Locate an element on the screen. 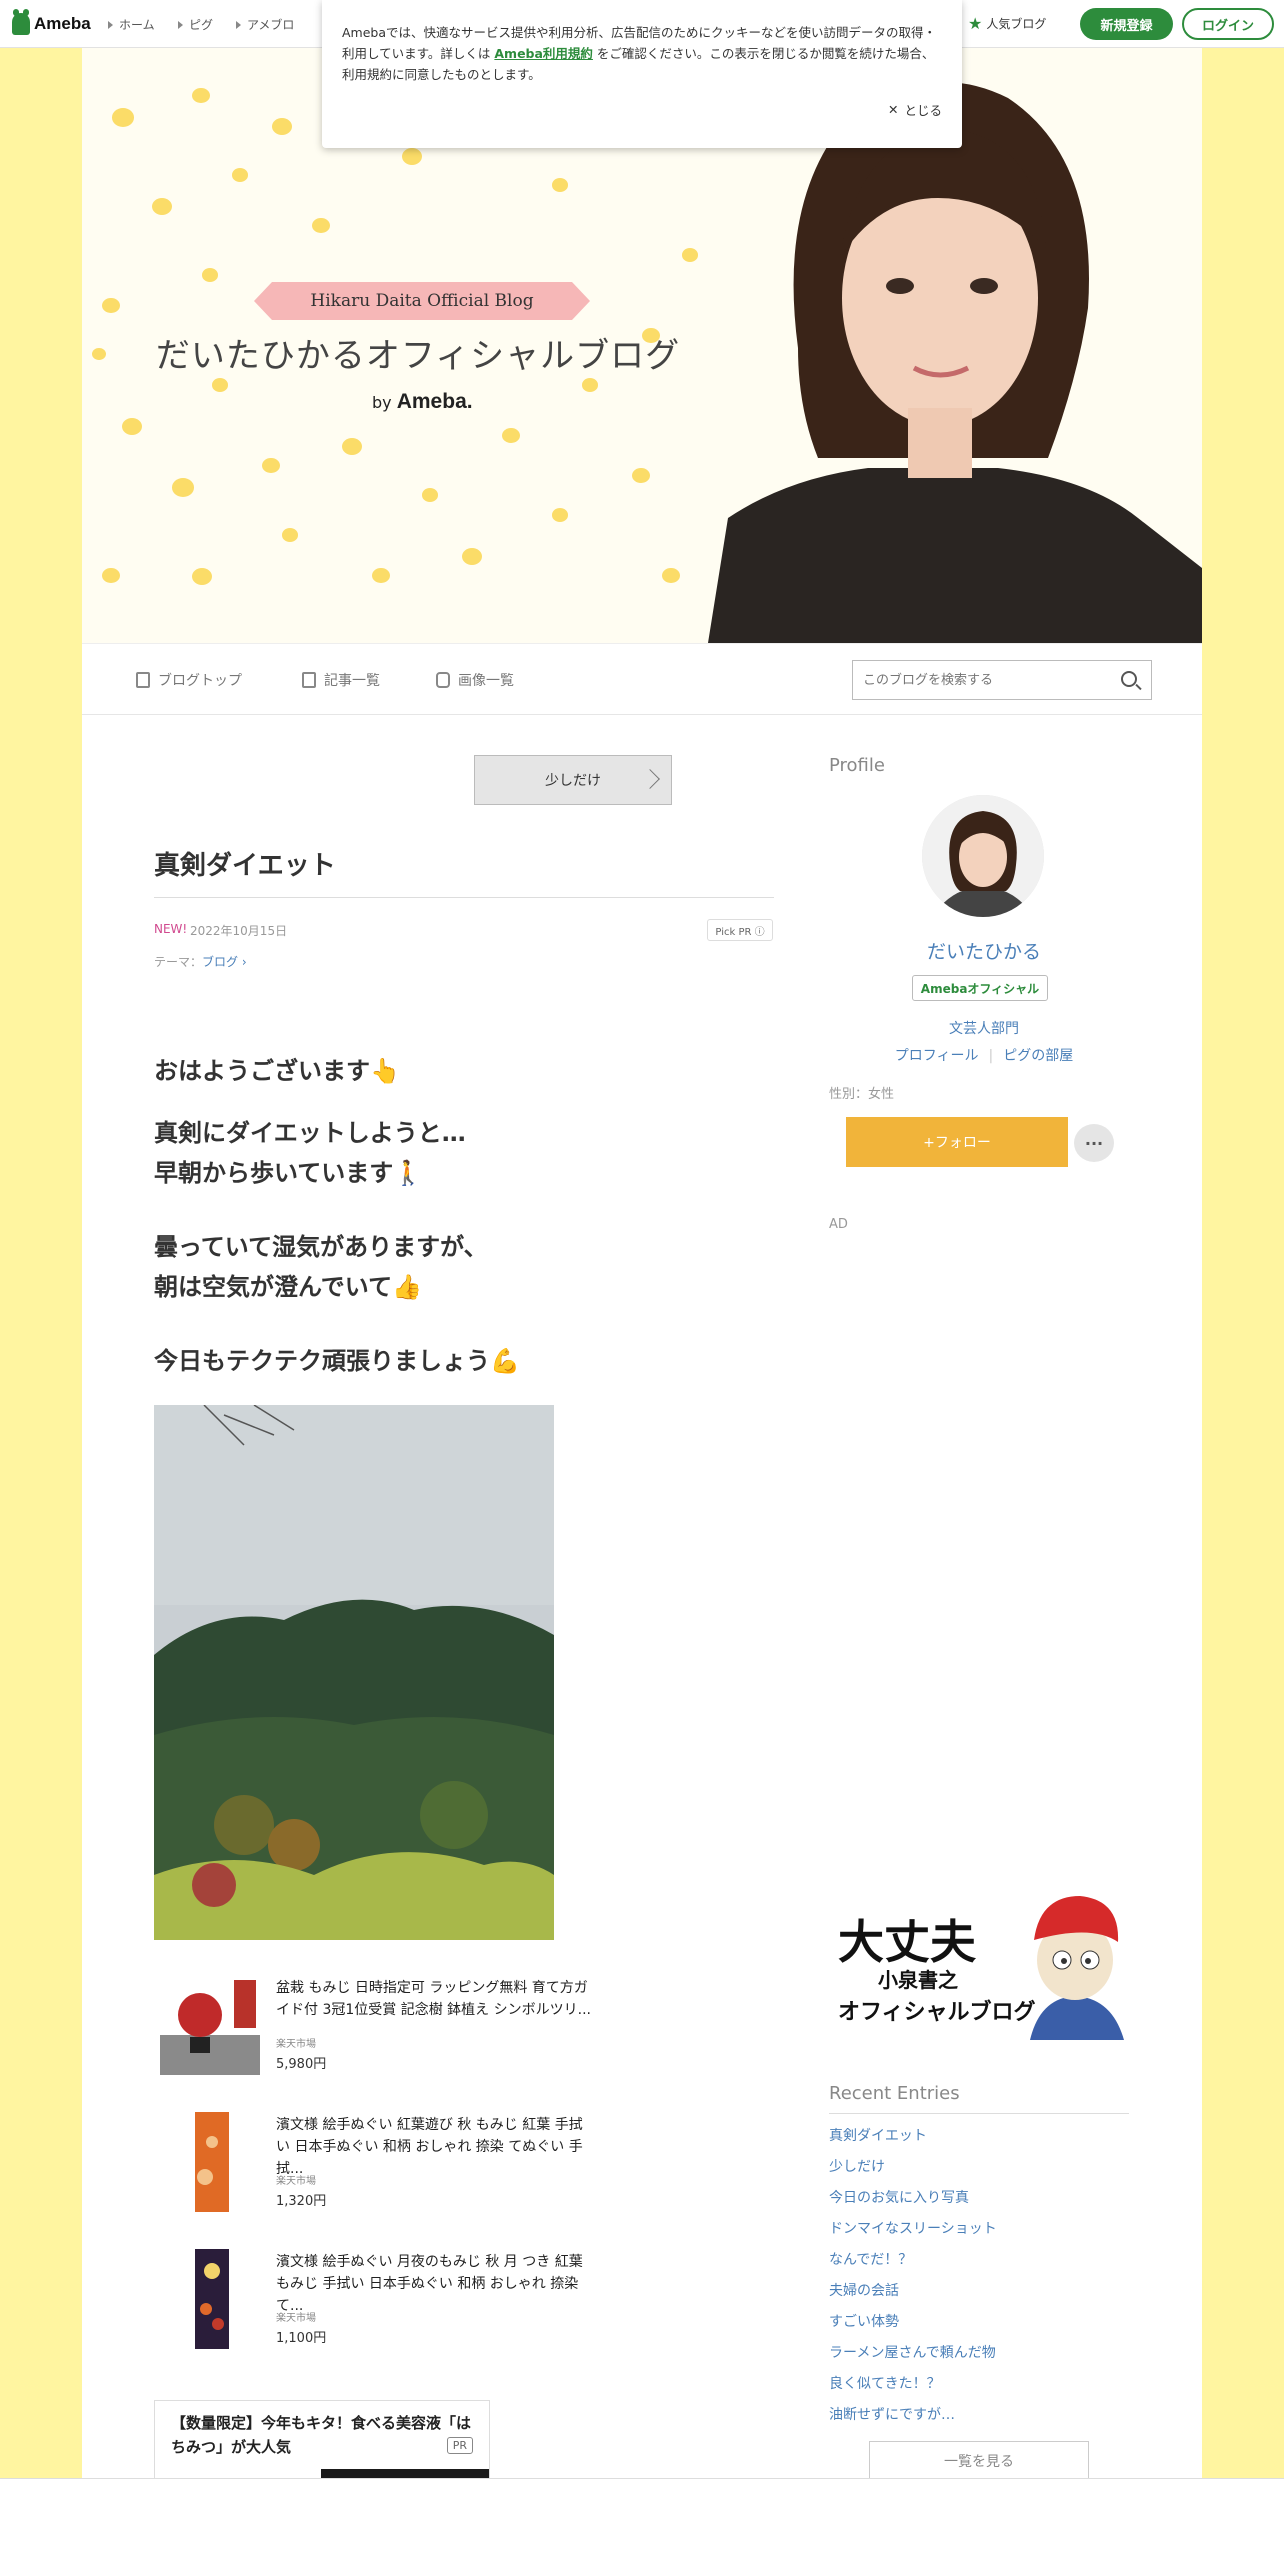  logo-text: Ameba is located at coordinates (62, 23).